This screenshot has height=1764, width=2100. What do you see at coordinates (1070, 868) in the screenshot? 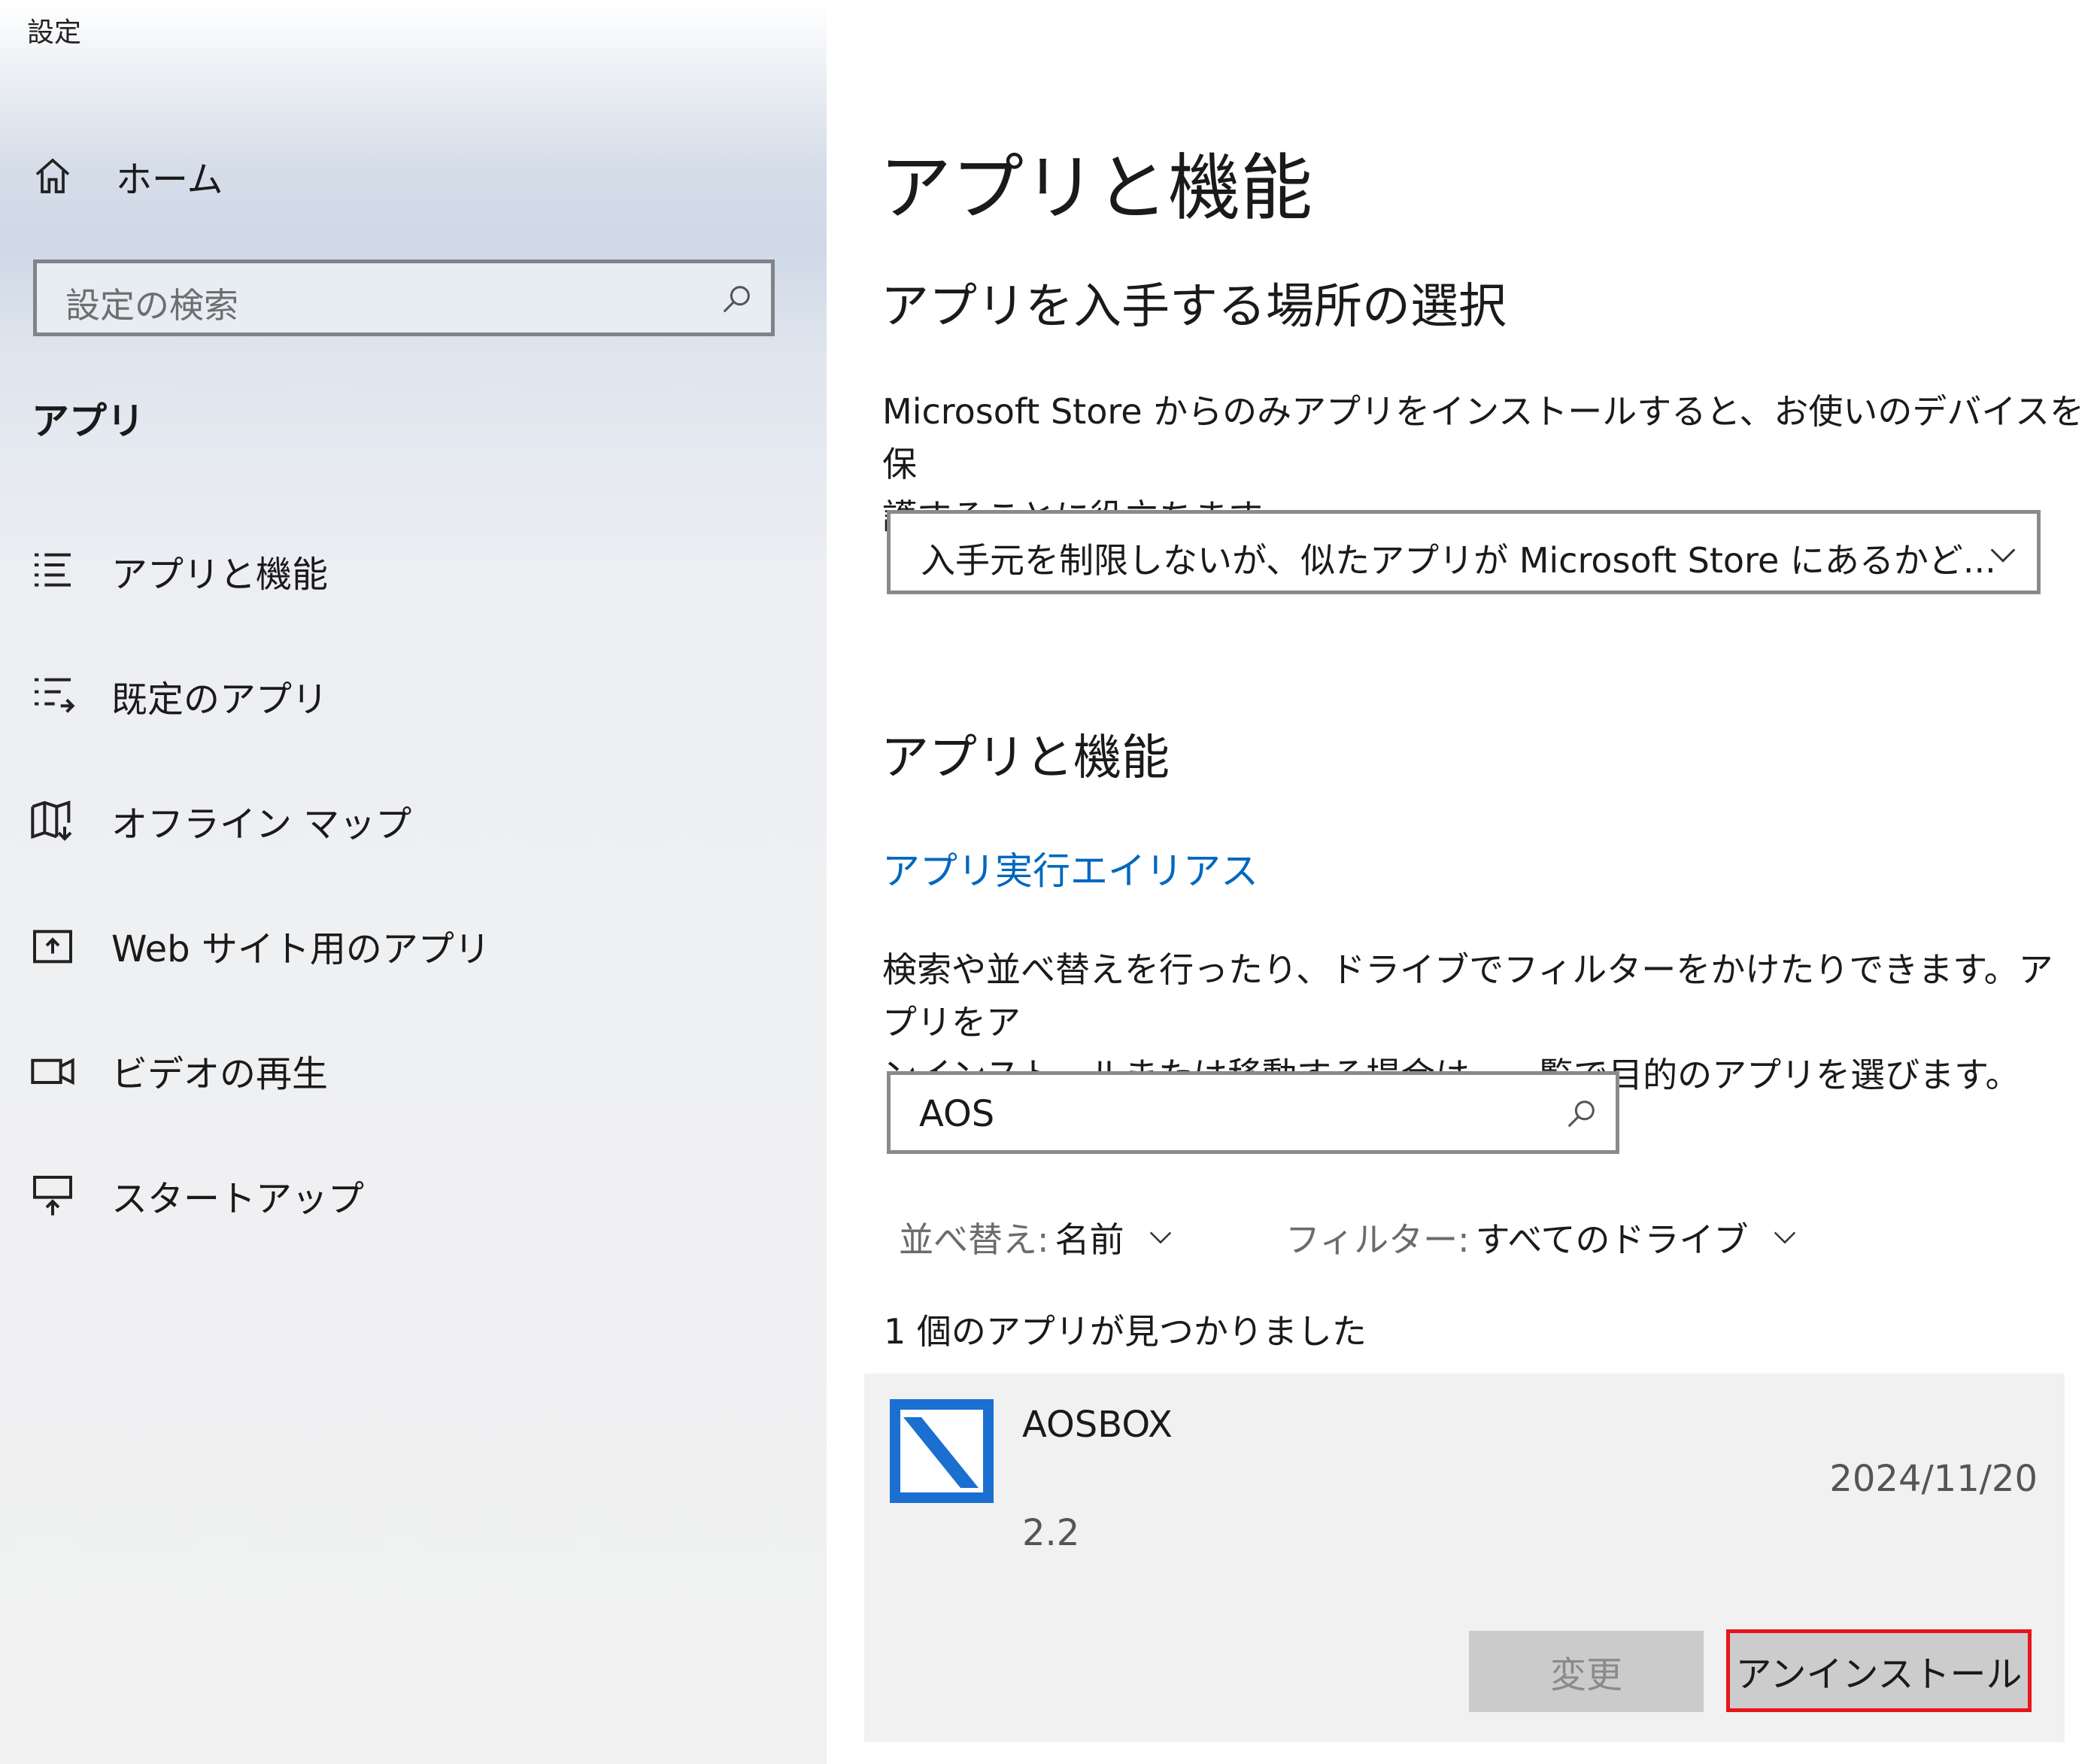
I see `app-execution-alias-link: アプリ実行エイリアス` at bounding box center [1070, 868].